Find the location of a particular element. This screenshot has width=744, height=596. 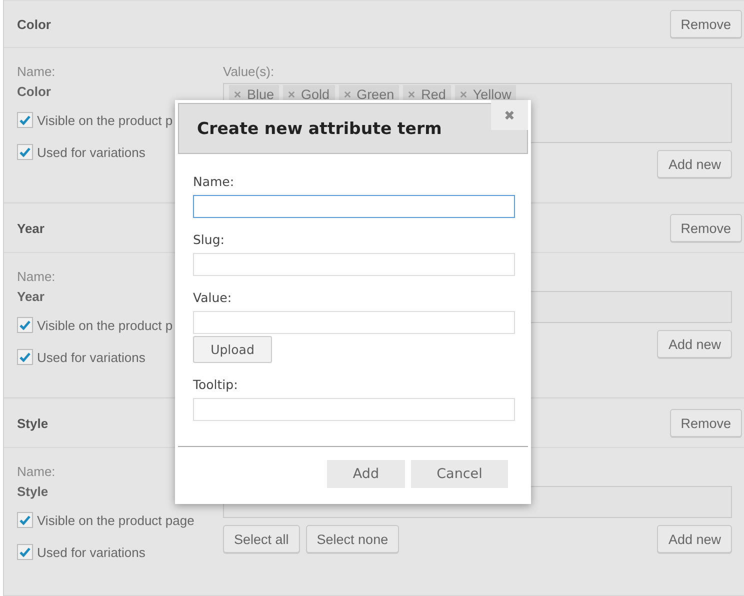

checkbox-label: Visible on the product page is located at coordinates (115, 520).